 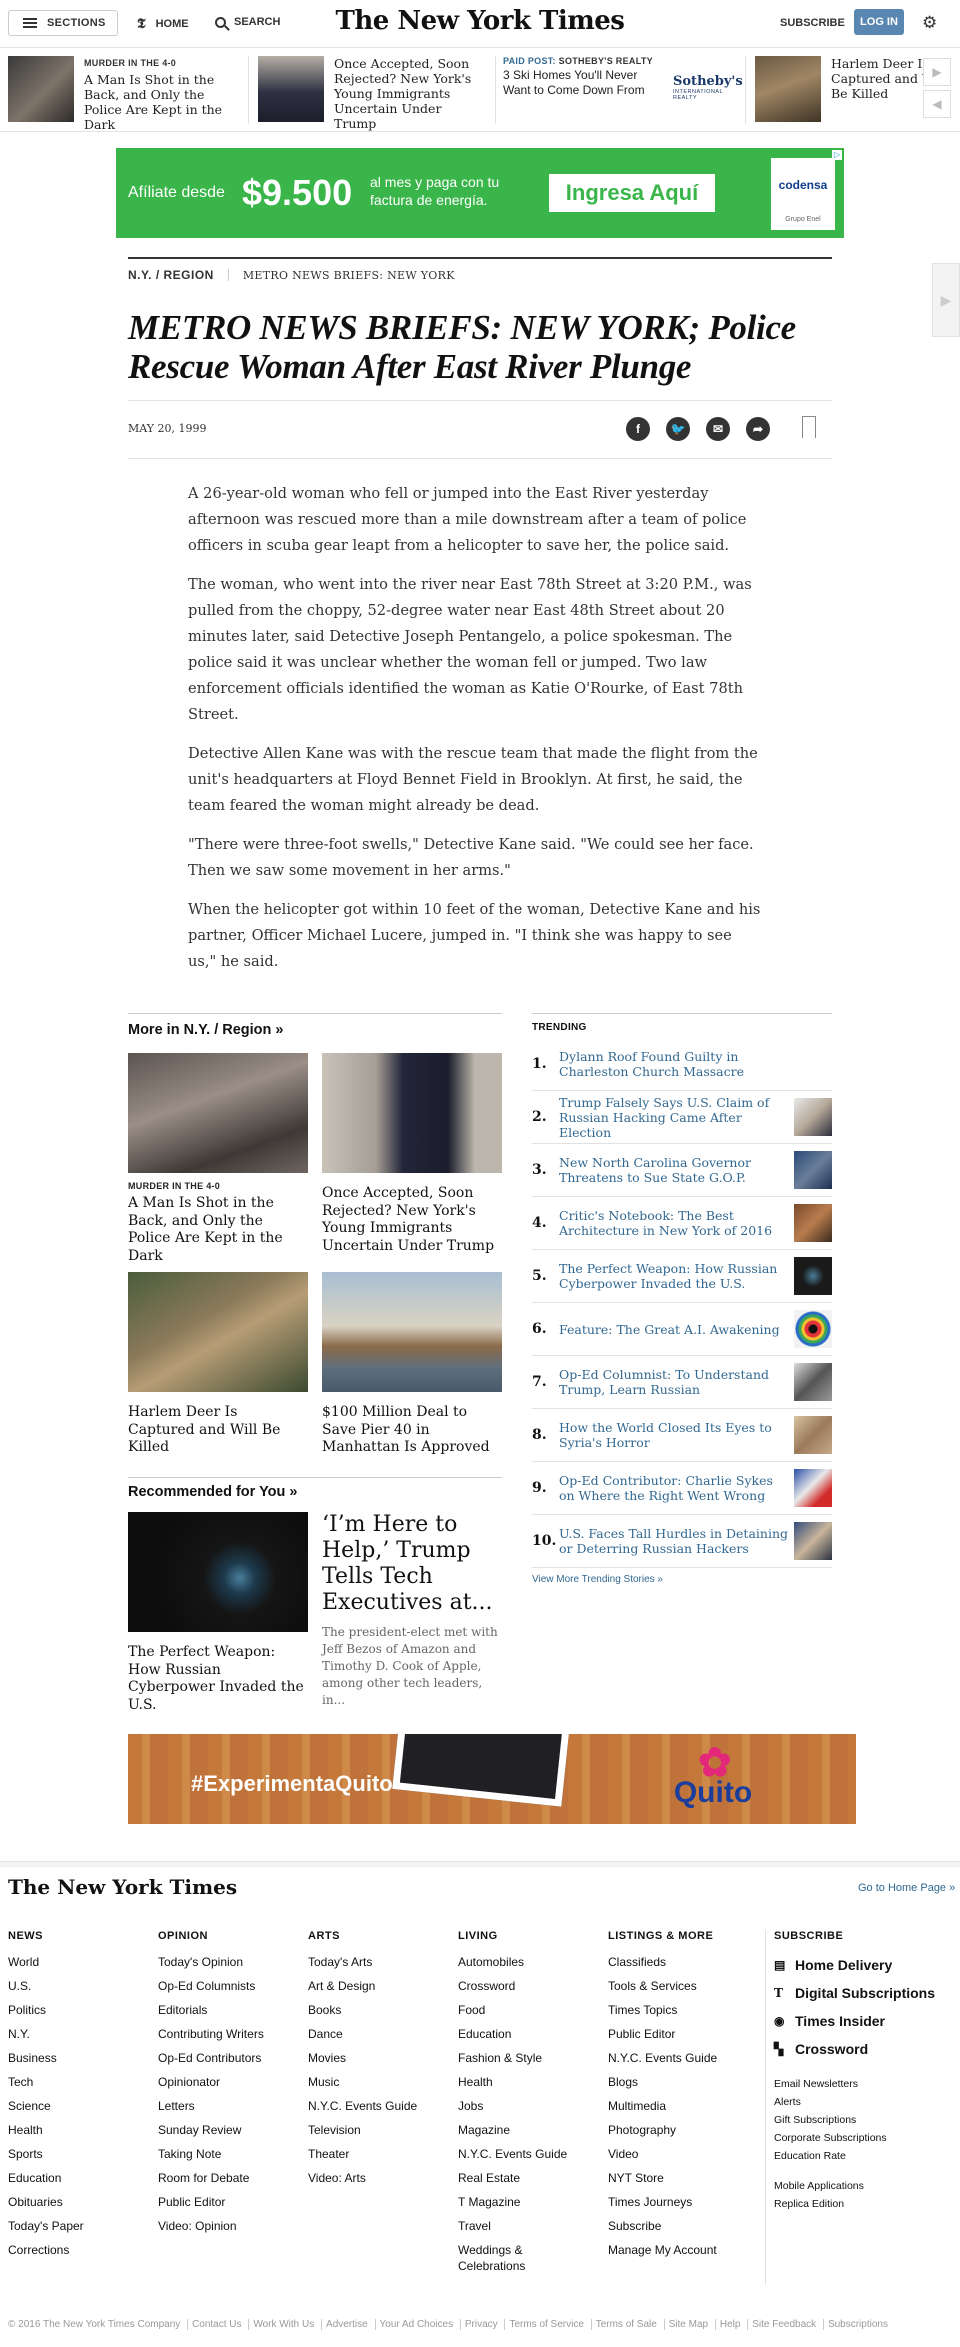 I want to click on footer-small-link: Mobile Applications, so click(x=867, y=2186).